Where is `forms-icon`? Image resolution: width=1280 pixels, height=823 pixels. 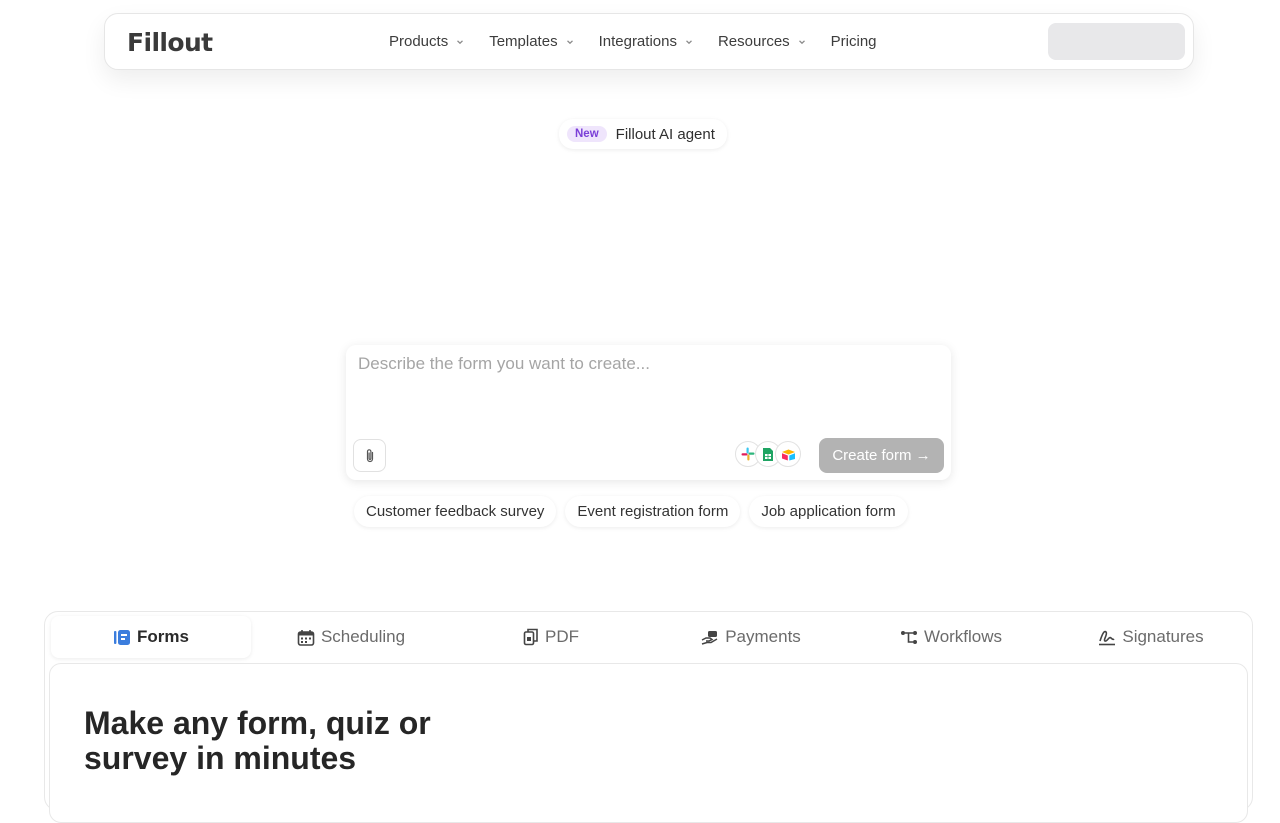 forms-icon is located at coordinates (122, 637).